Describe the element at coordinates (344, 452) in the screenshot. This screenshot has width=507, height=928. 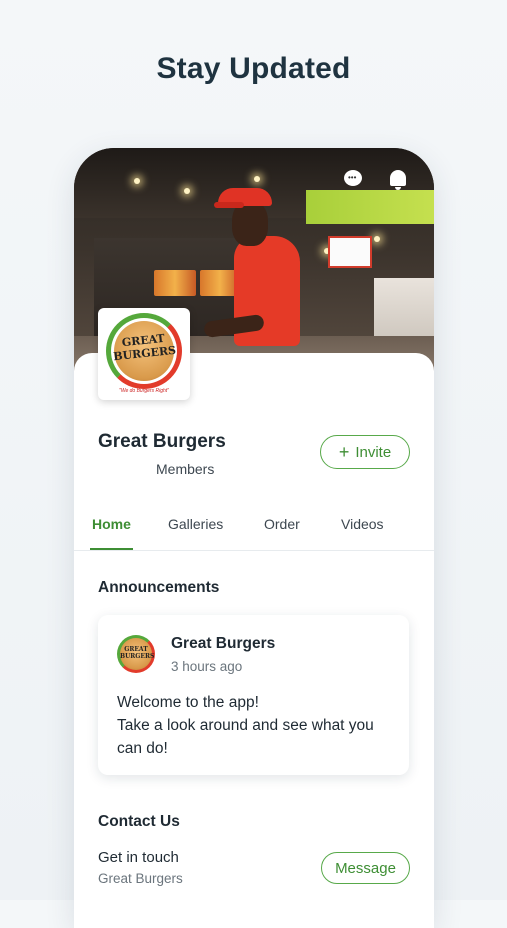
I see `plus-icon: +` at that location.